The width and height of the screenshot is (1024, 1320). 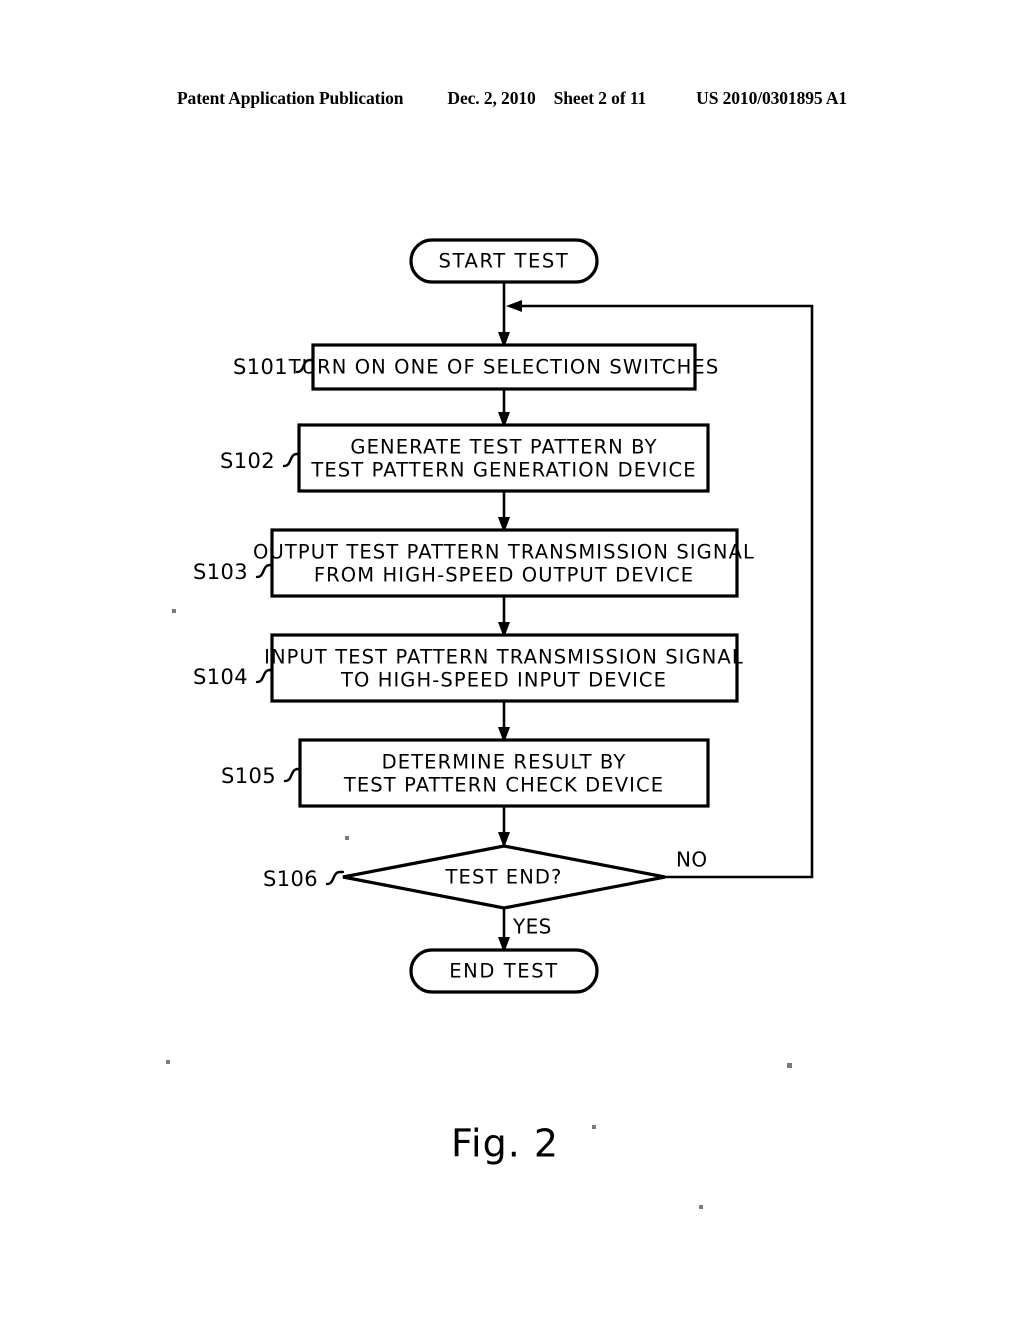 I want to click on node-s106-decision: TEST END?, so click(x=504, y=877).